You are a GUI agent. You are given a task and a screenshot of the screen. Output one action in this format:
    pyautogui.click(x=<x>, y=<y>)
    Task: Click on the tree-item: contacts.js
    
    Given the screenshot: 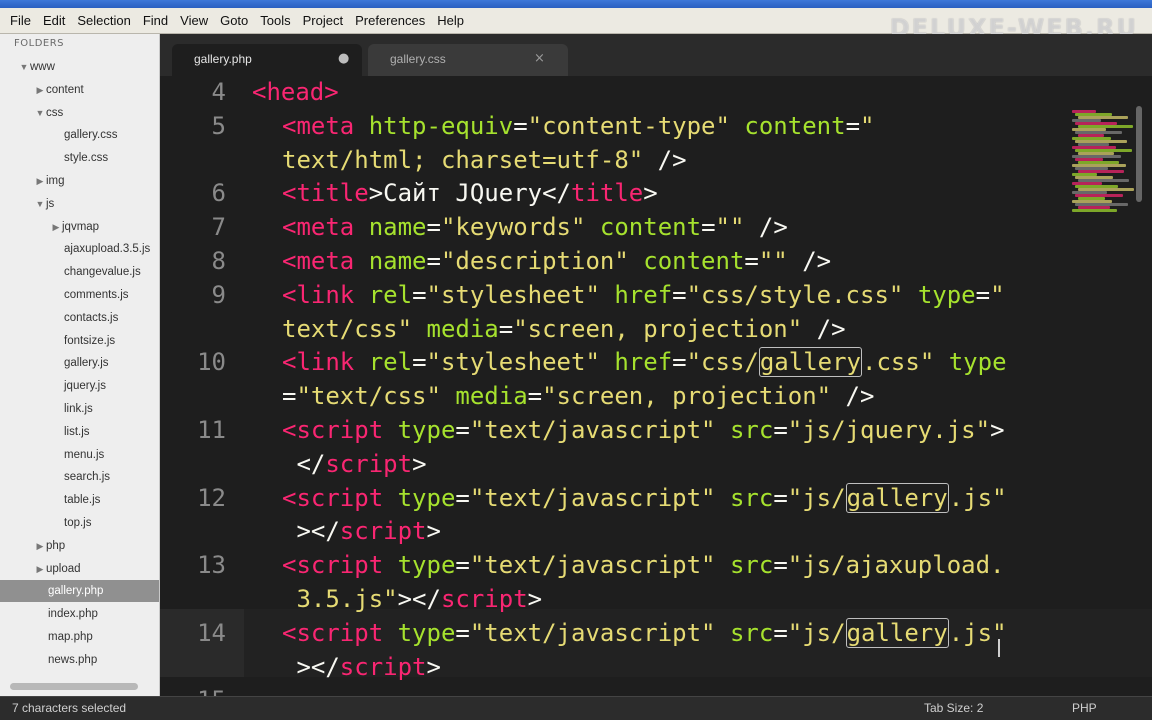 What is the action you would take?
    pyautogui.click(x=79, y=318)
    